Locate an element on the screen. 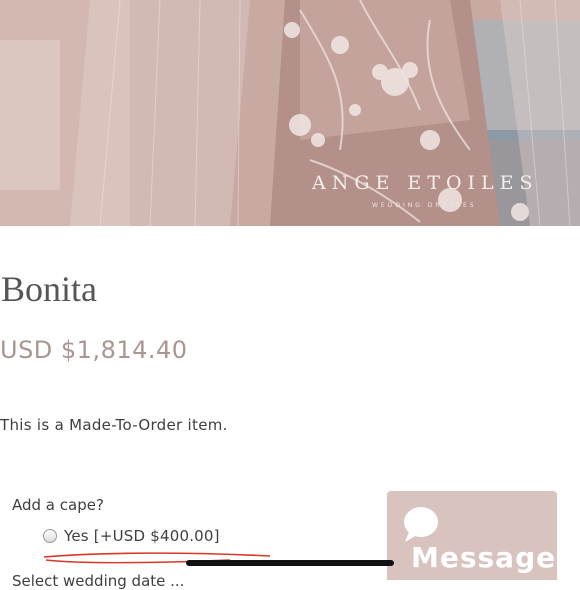 The image size is (580, 590). brand-logo-text: ANGE ETOILES is located at coordinates (425, 183).